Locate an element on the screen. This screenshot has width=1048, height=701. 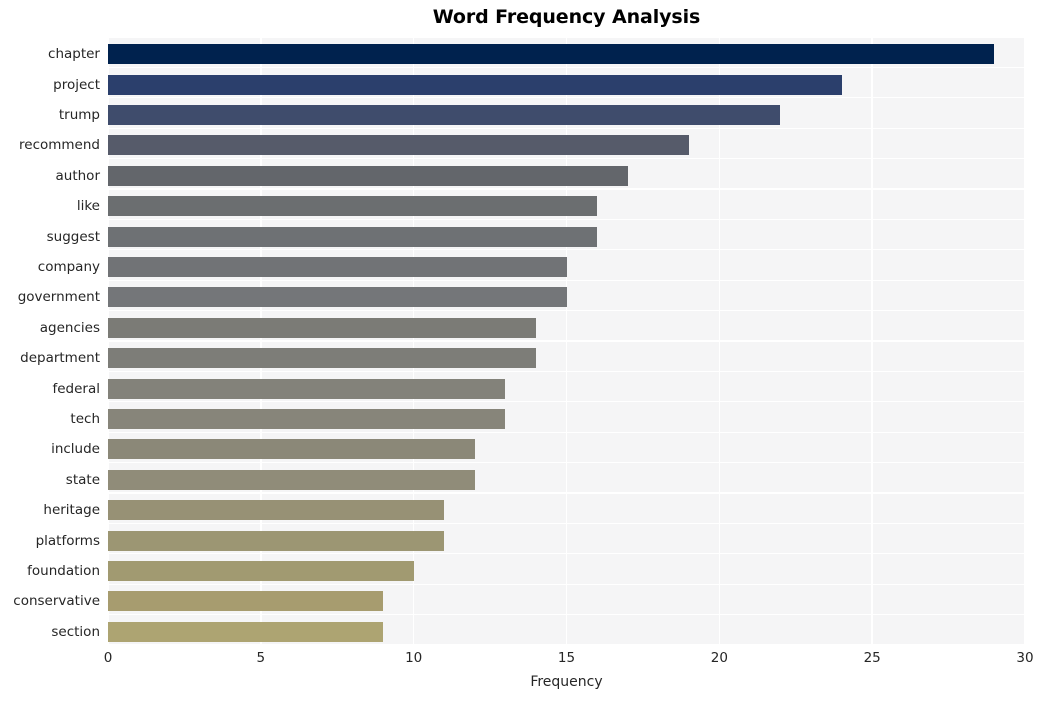
chart-title: Word Frequency Analysis is located at coordinates (566, 17).